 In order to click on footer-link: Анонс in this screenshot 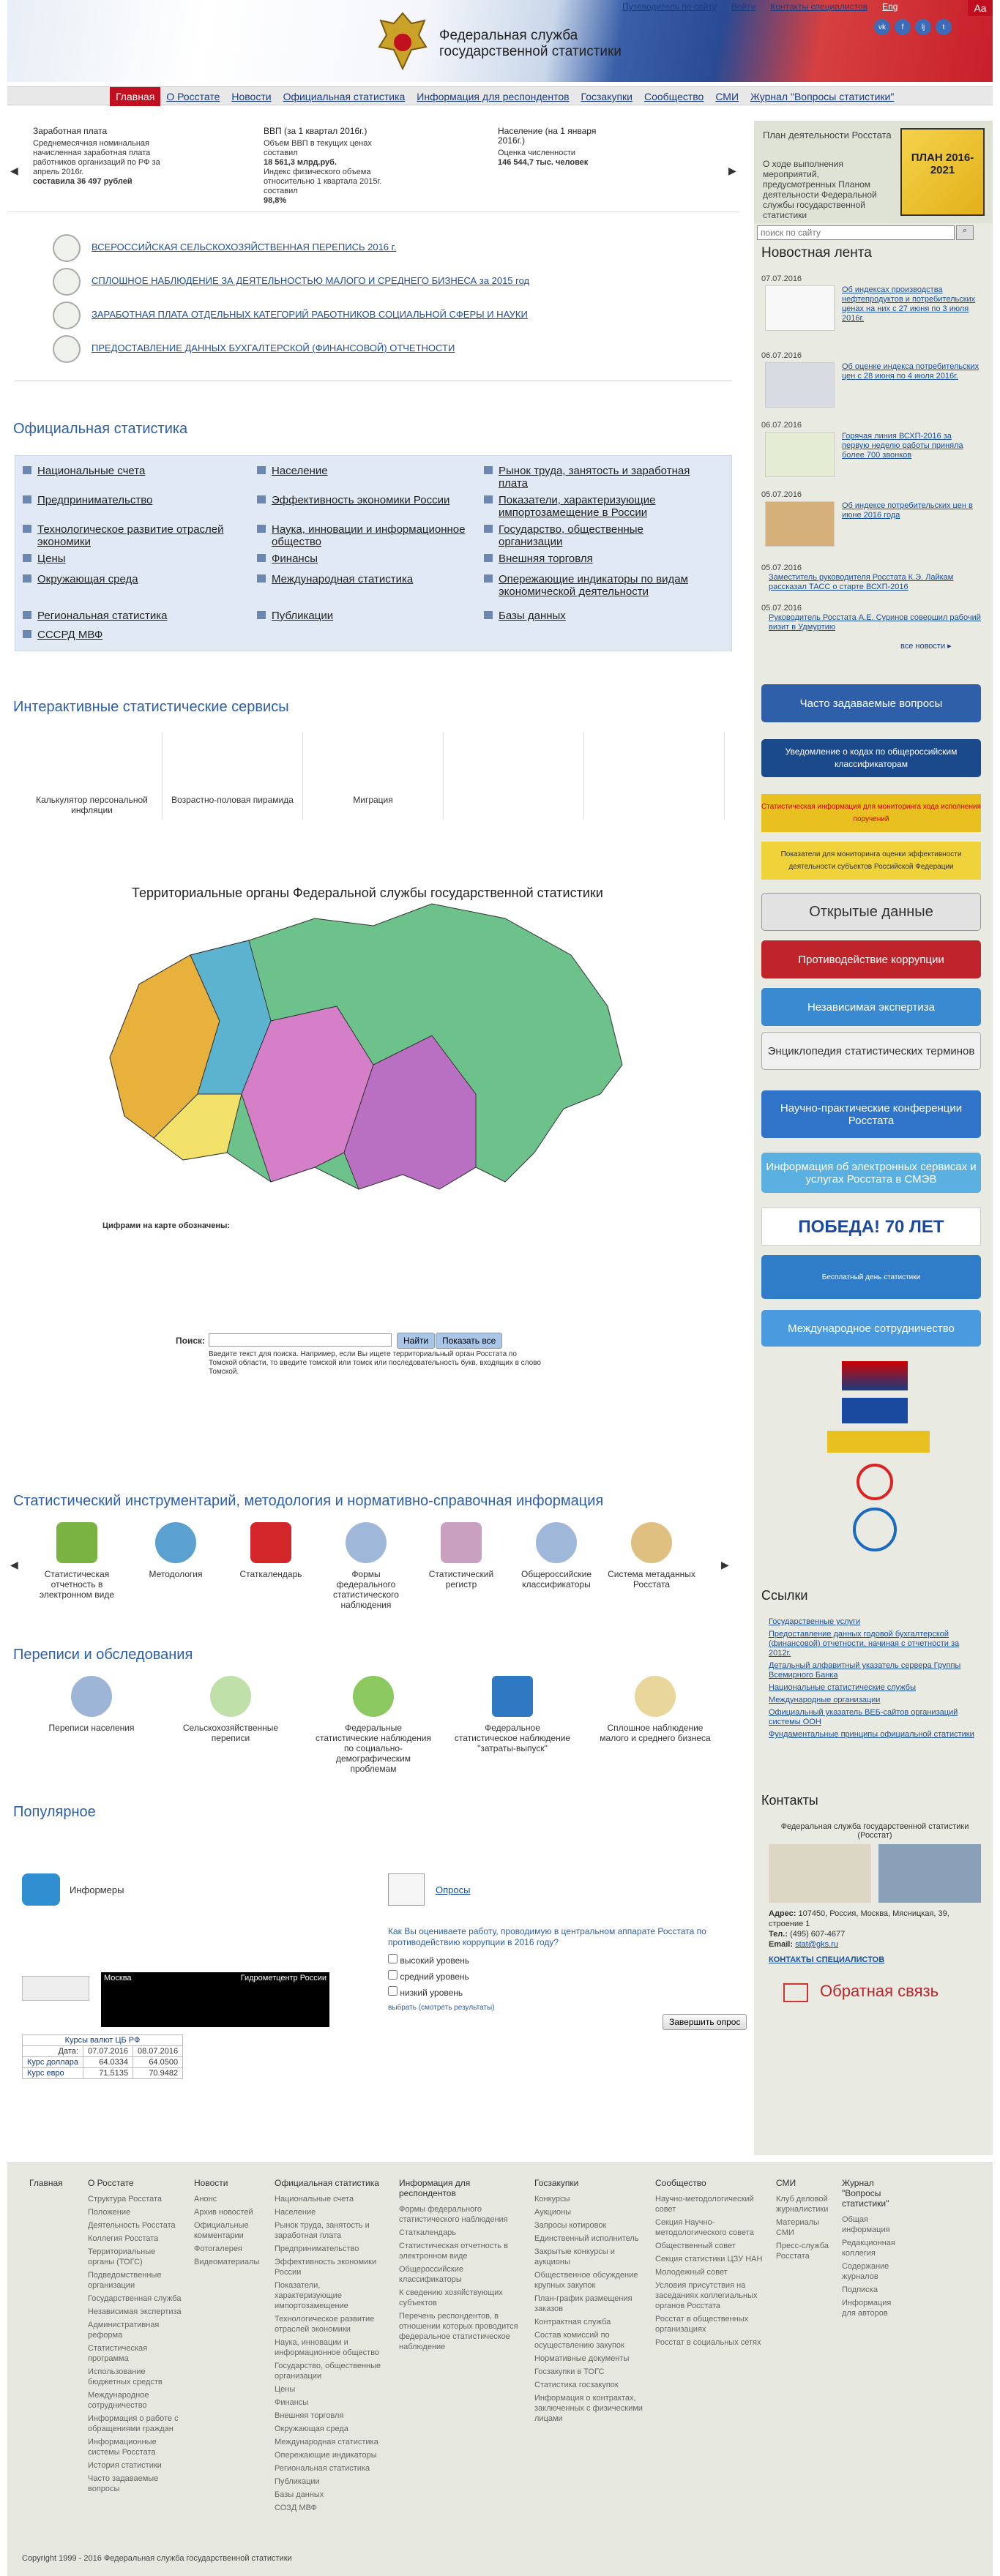, I will do `click(230, 2199)`.